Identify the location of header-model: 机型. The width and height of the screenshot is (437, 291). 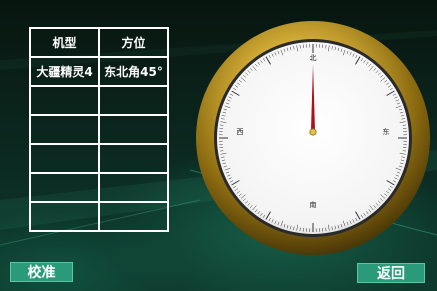
(64, 42).